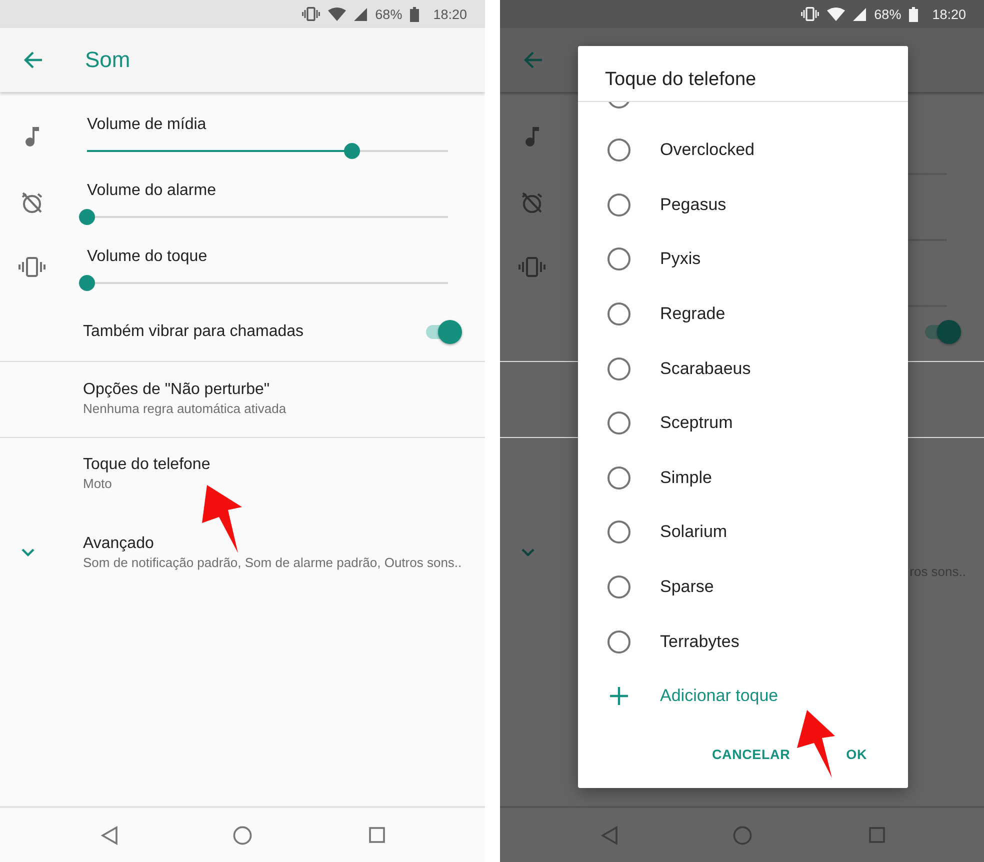 The height and width of the screenshot is (862, 984). Describe the element at coordinates (694, 532) in the screenshot. I see `ringtone-option: Solarium` at that location.